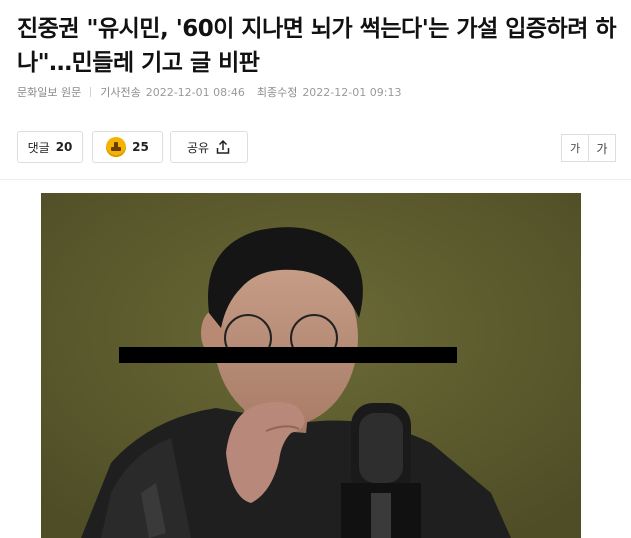 The height and width of the screenshot is (538, 631). I want to click on modified-time: 2022-12-01 09:13, so click(352, 92).